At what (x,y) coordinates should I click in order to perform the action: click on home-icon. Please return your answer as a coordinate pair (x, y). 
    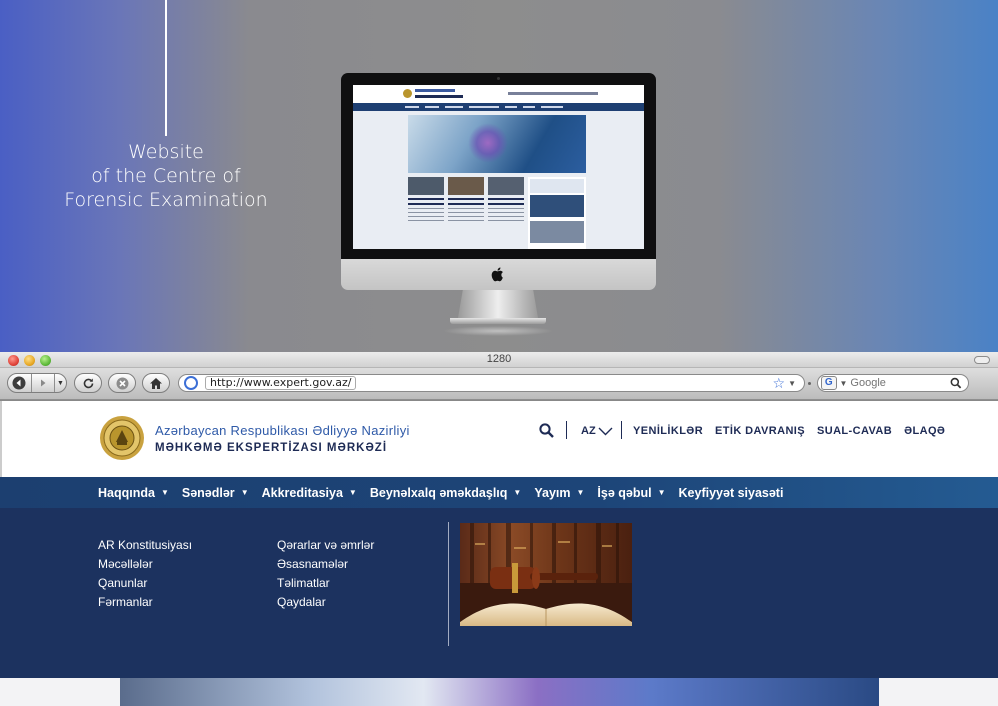
    Looking at the image, I should click on (156, 383).